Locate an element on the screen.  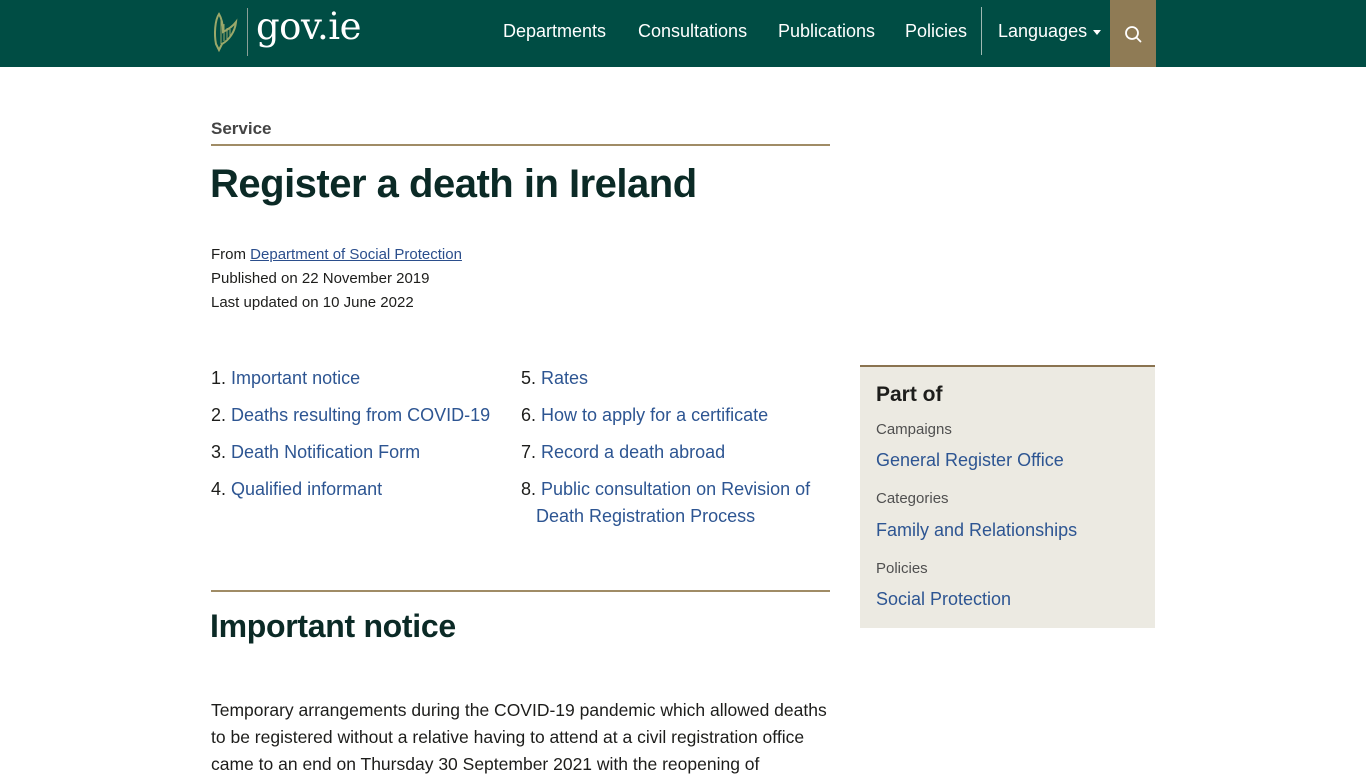
toc-number: 6. is located at coordinates (529, 415).